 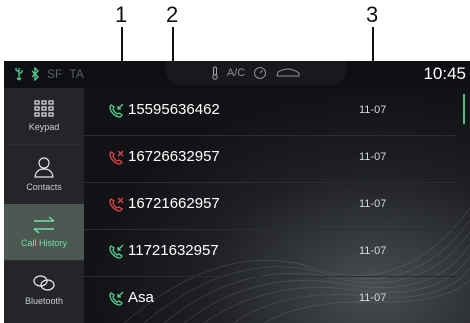 I want to click on sidebar-item-bluetooth: Bluetooth, so click(x=44, y=290).